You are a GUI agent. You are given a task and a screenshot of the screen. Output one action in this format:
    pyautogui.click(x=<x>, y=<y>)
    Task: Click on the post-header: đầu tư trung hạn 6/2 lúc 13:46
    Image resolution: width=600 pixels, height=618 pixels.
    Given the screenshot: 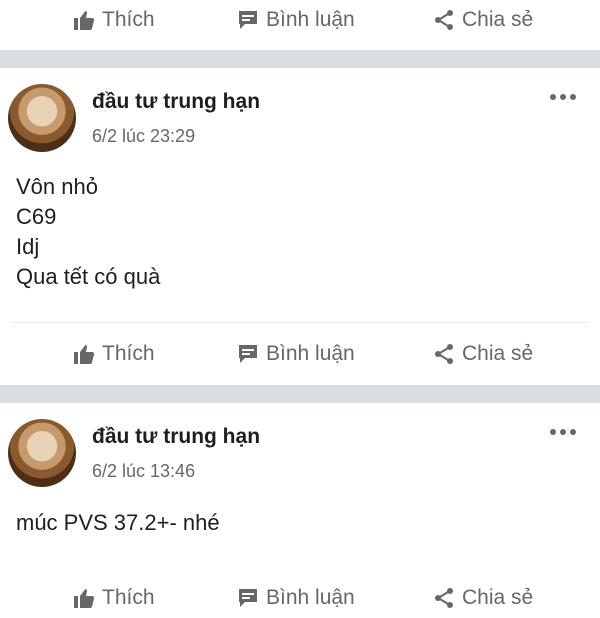 What is the action you would take?
    pyautogui.click(x=300, y=459)
    